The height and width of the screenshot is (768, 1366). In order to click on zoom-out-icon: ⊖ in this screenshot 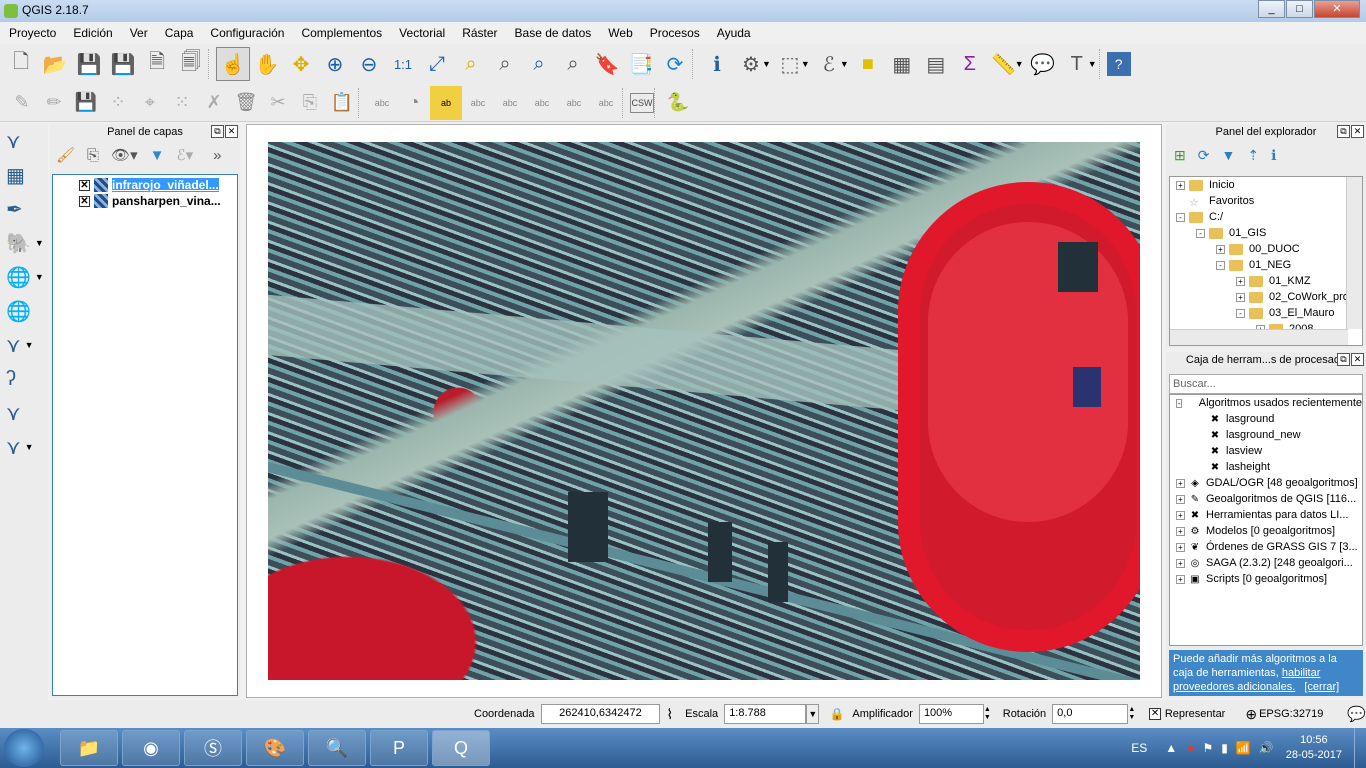, I will do `click(369, 64)`.